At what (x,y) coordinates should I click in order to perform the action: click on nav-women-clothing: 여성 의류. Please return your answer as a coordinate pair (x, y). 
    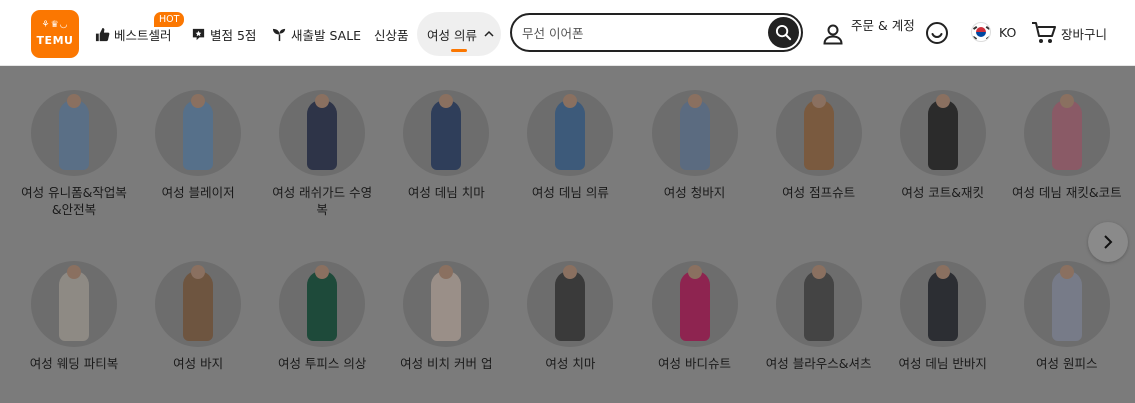
    Looking at the image, I should click on (459, 34).